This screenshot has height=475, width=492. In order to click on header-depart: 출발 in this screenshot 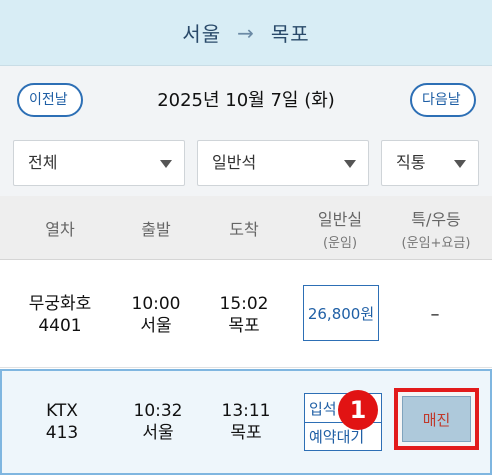, I will do `click(156, 229)`.